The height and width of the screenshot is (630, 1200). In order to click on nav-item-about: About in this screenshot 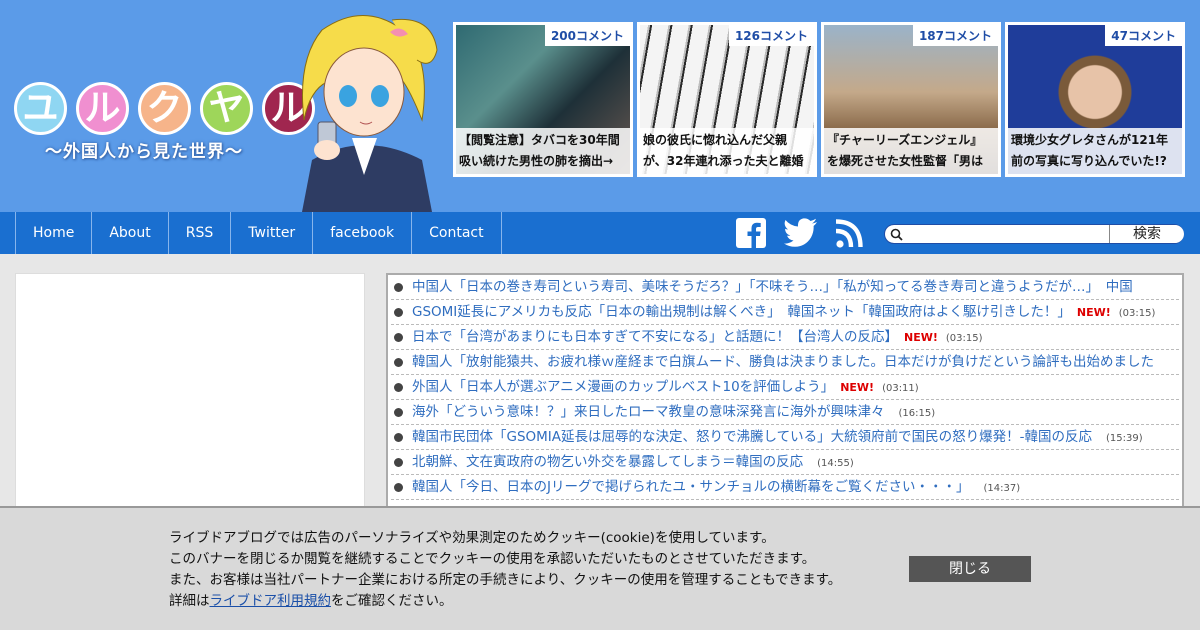, I will do `click(130, 233)`.